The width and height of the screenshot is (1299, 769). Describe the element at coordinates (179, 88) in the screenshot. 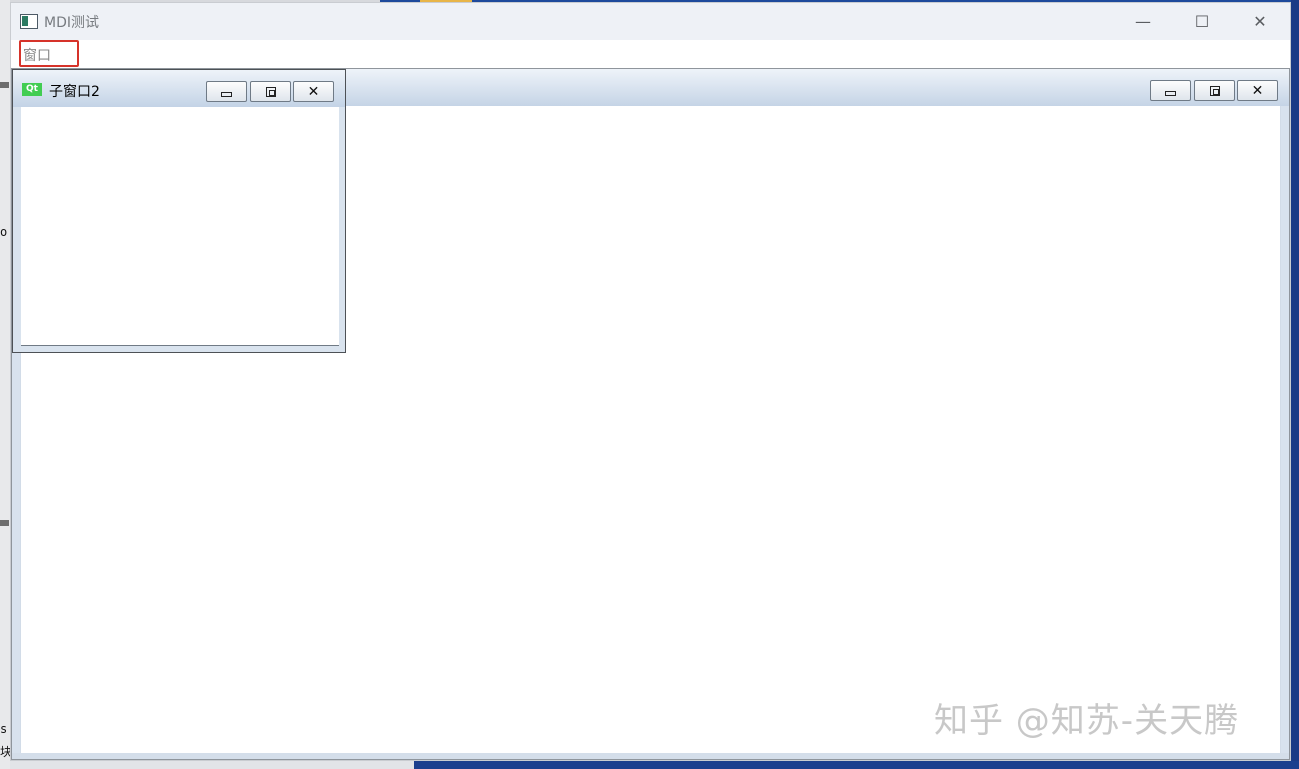

I see `child-window-titlebar: Qt 子窗口2 ✕` at that location.